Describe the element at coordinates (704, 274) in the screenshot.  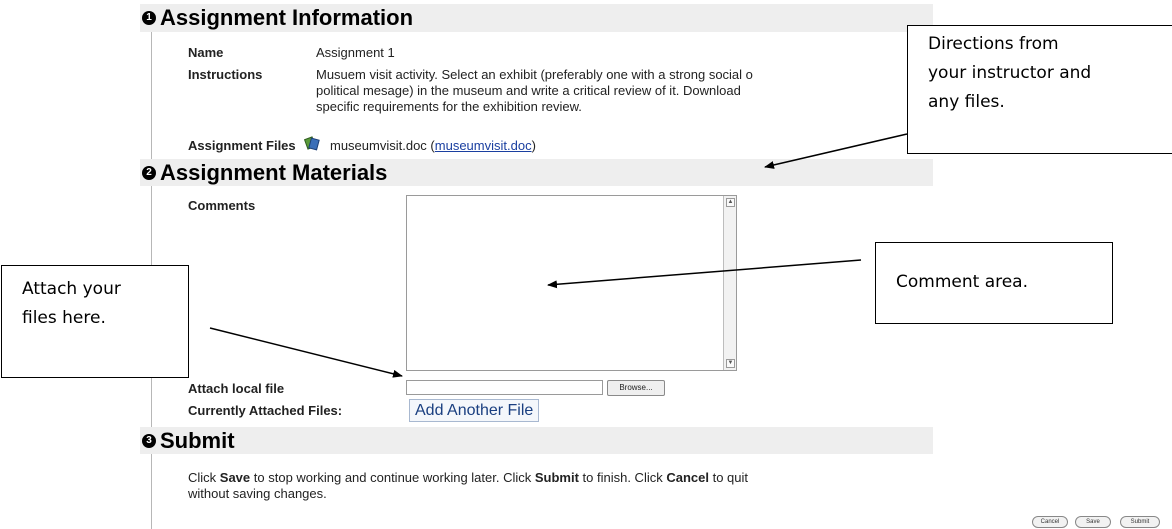
I see `comment-area-arrow` at that location.